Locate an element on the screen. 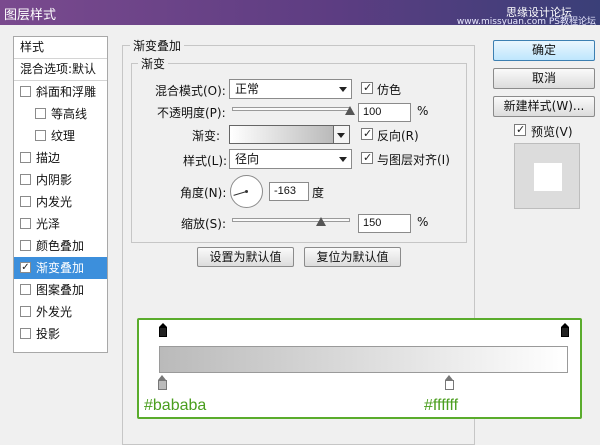 This screenshot has height=445, width=600. sidebar-item: 颜色叠加 is located at coordinates (60, 246).